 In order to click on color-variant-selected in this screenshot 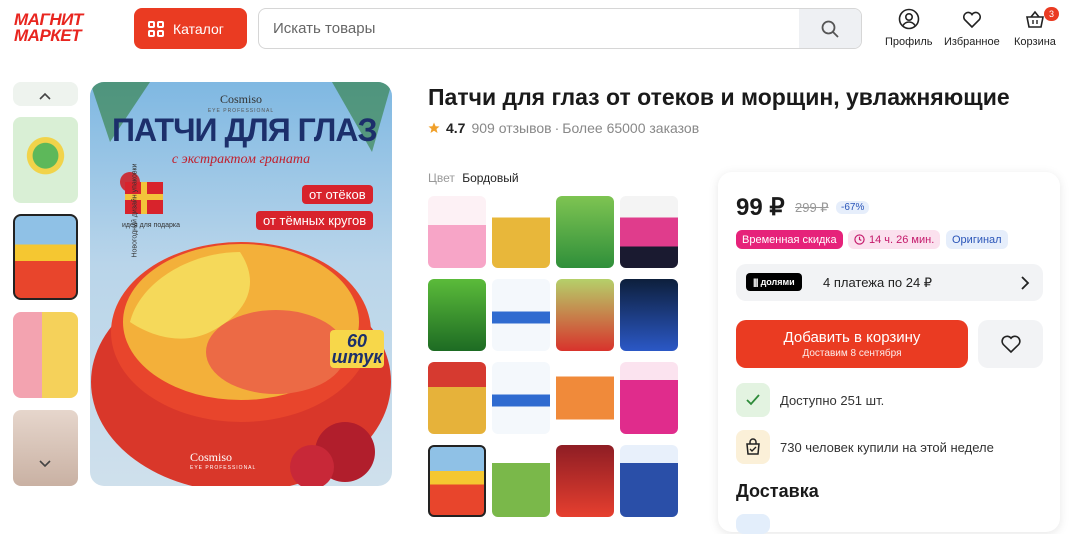, I will do `click(457, 481)`.